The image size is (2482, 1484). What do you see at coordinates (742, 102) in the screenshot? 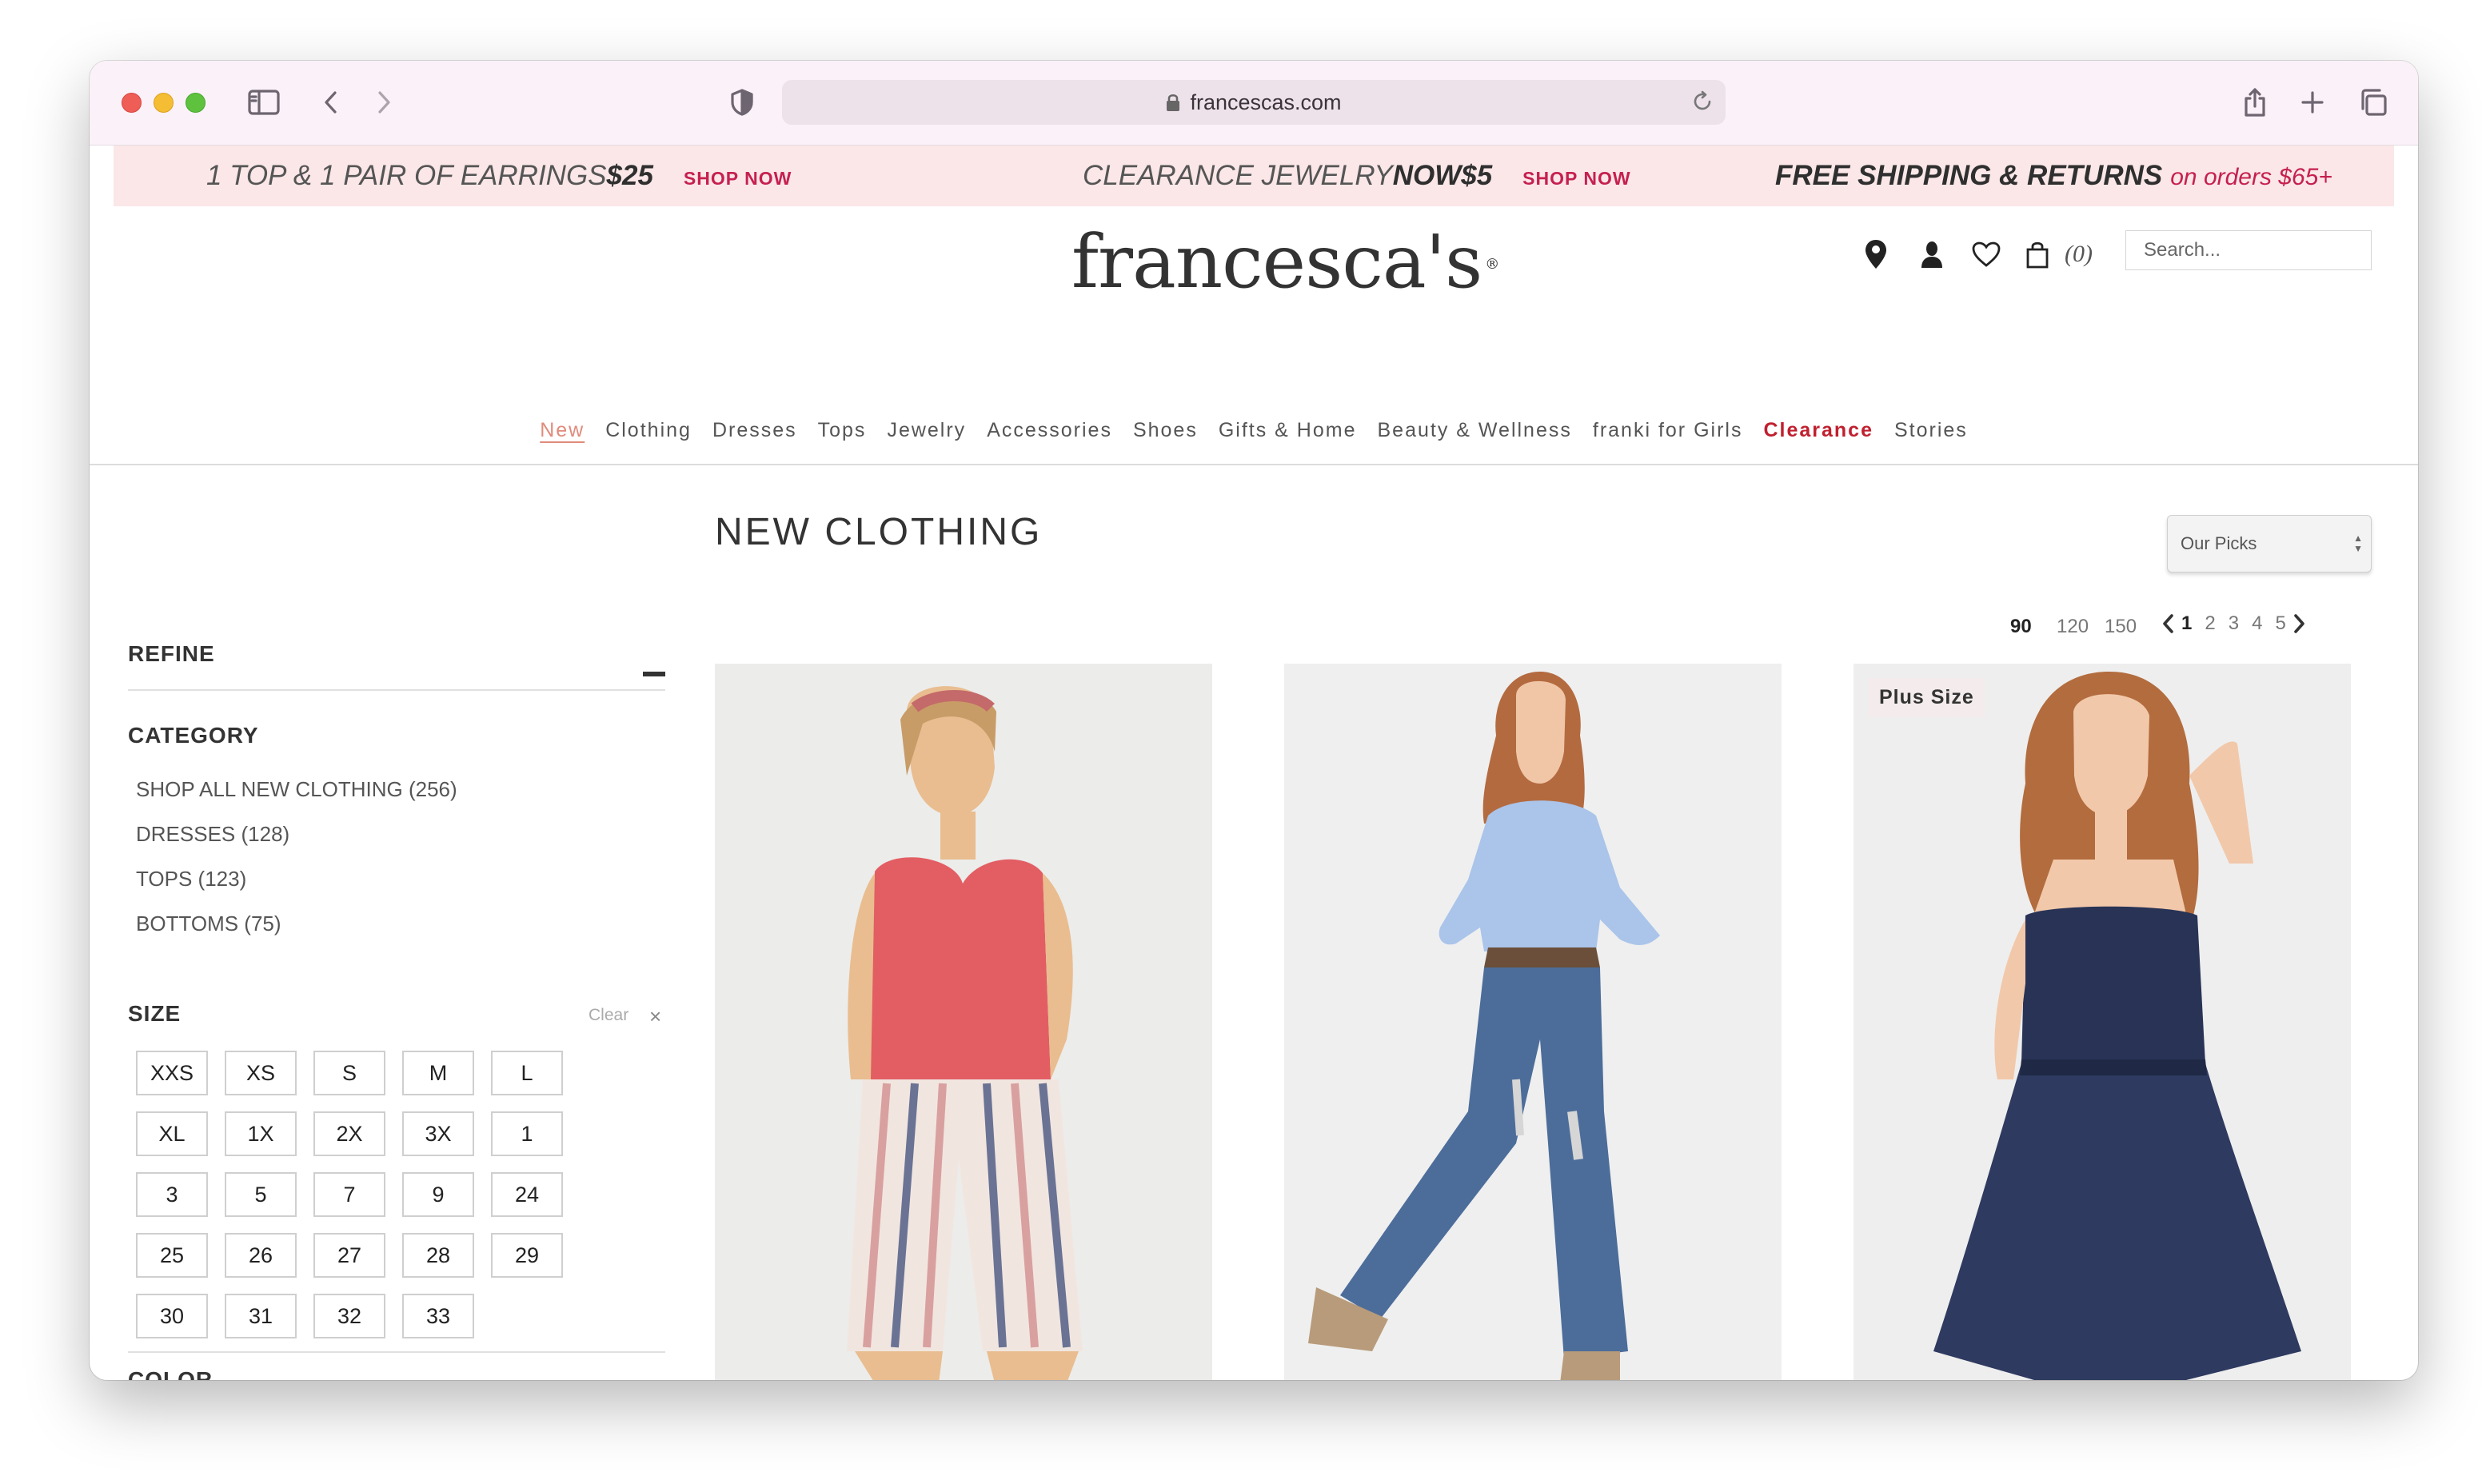
I see `privacy-shield-icon` at bounding box center [742, 102].